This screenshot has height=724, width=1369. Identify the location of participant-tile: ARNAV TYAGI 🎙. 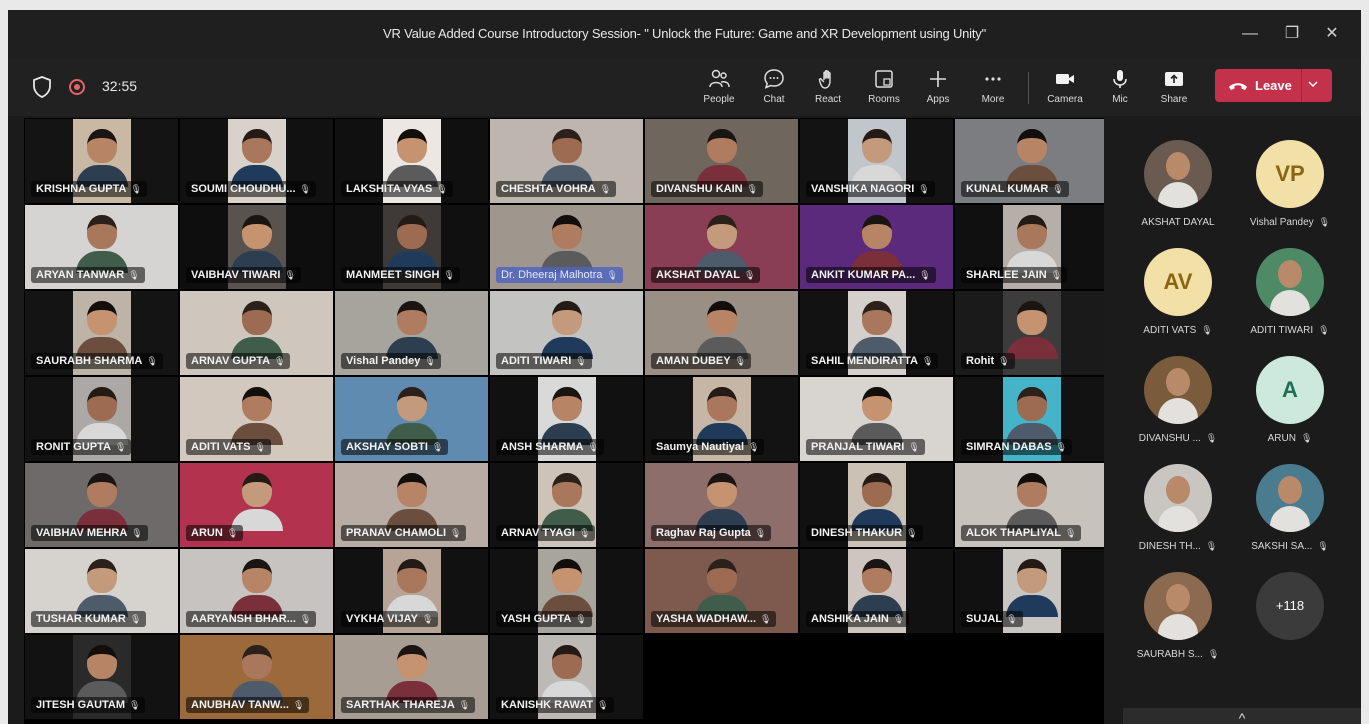
(566, 505).